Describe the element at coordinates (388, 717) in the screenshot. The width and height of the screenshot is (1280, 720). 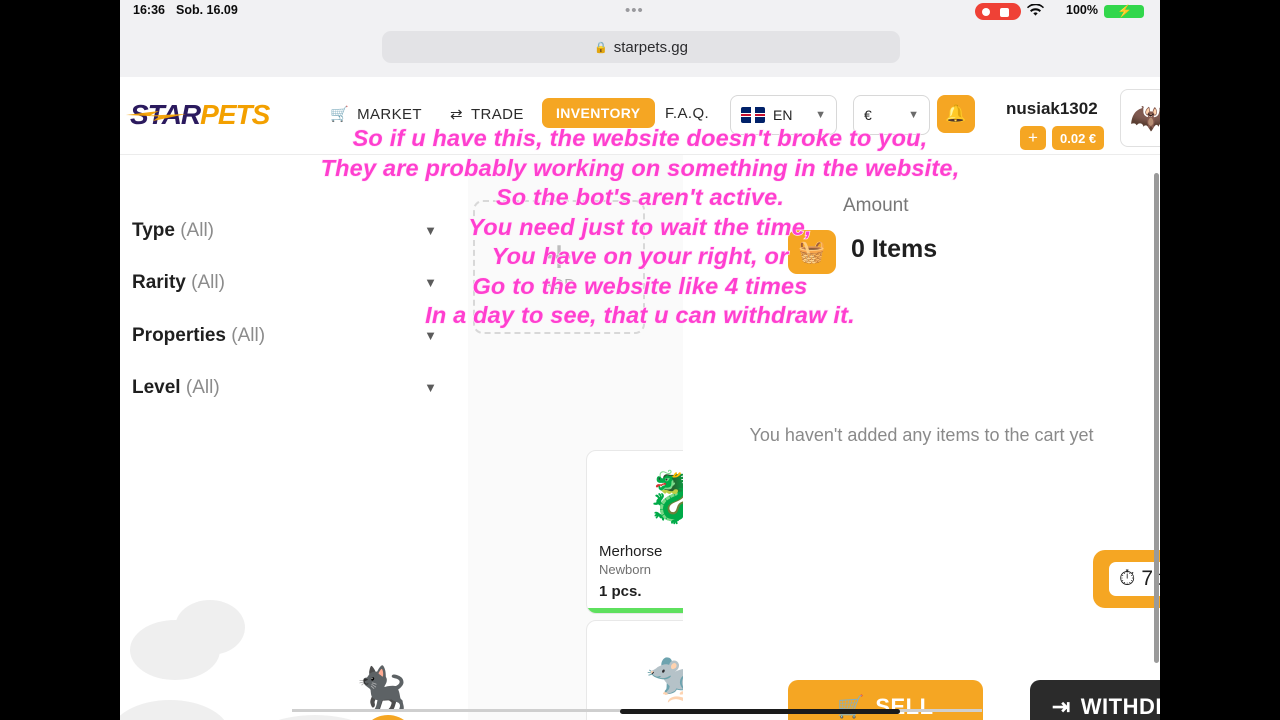
I see `pumpkin-mascot-icon` at that location.